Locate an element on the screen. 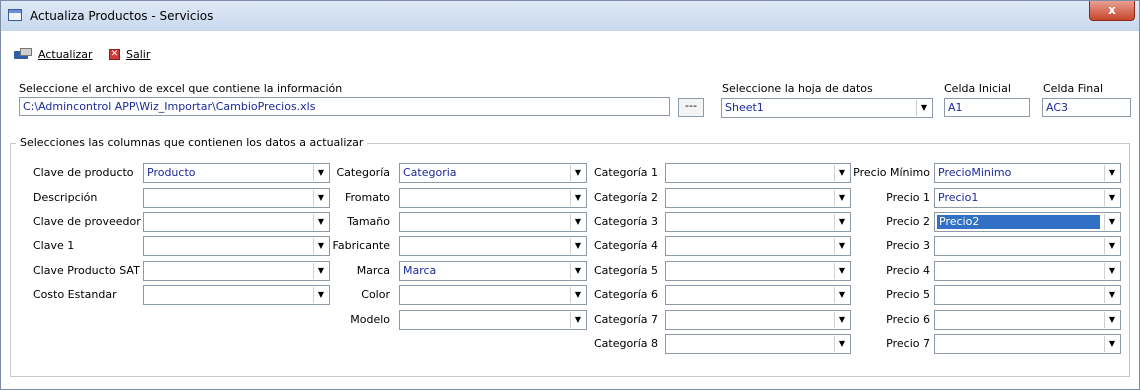 The image size is (1140, 390). col3-label: Categoría 1 is located at coordinates (625, 172).